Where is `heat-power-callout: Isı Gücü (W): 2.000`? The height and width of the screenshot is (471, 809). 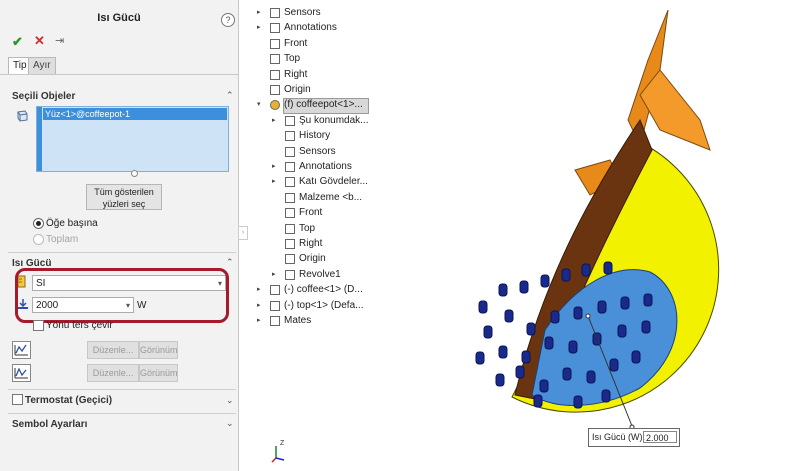 heat-power-callout: Isı Gücü (W): 2.000 is located at coordinates (634, 437).